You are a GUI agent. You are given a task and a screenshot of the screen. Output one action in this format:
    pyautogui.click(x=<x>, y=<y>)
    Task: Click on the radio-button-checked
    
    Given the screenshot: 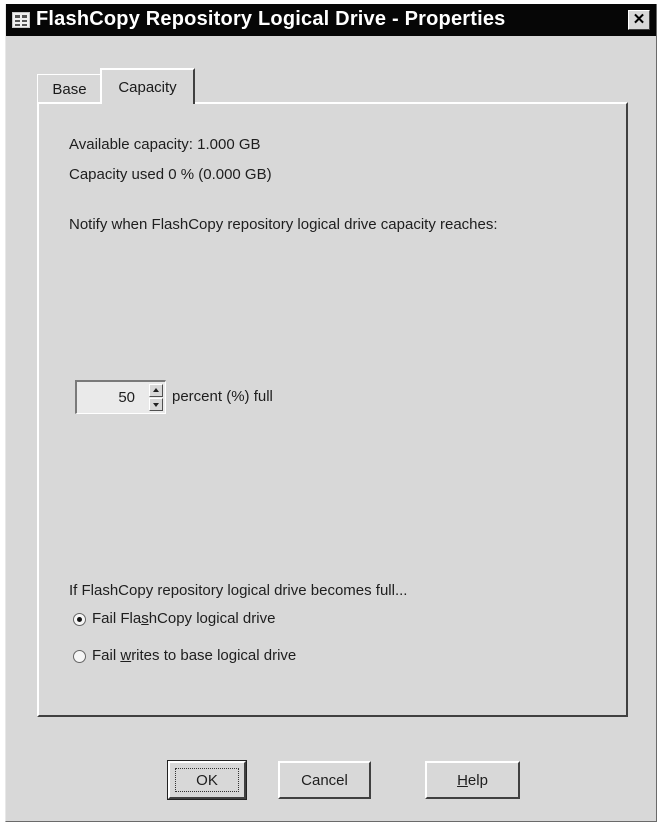 What is the action you would take?
    pyautogui.click(x=79, y=619)
    